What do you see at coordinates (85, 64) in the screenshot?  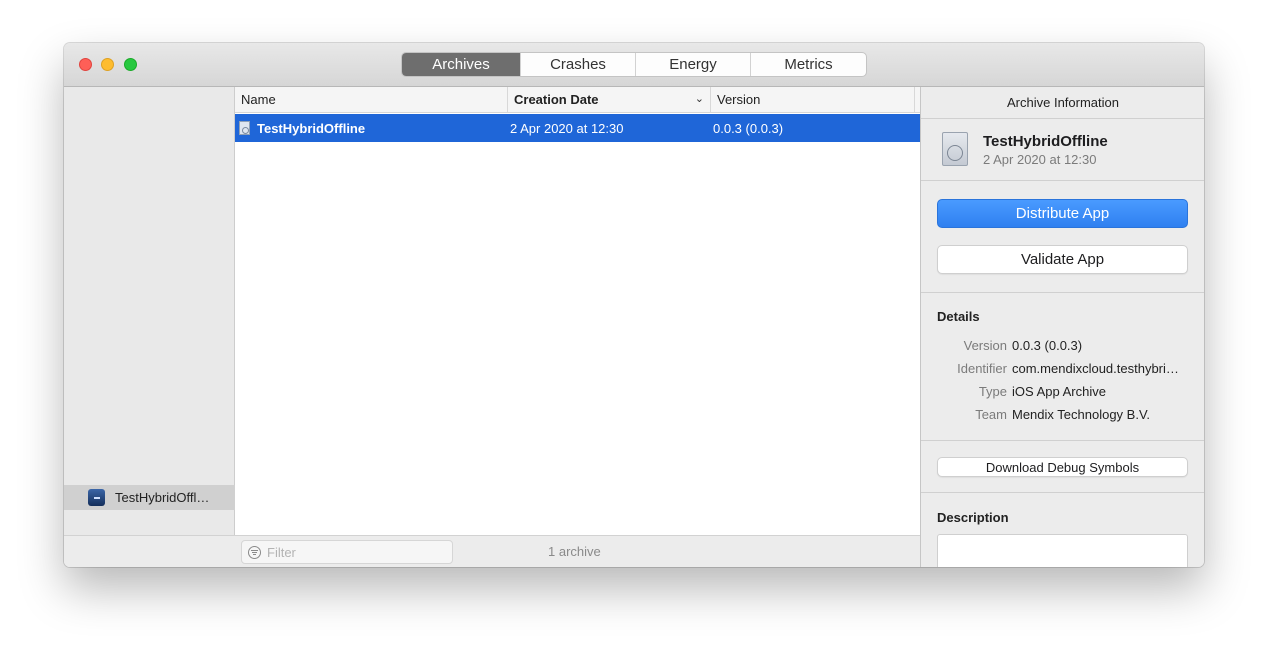 I see `close-window-button` at bounding box center [85, 64].